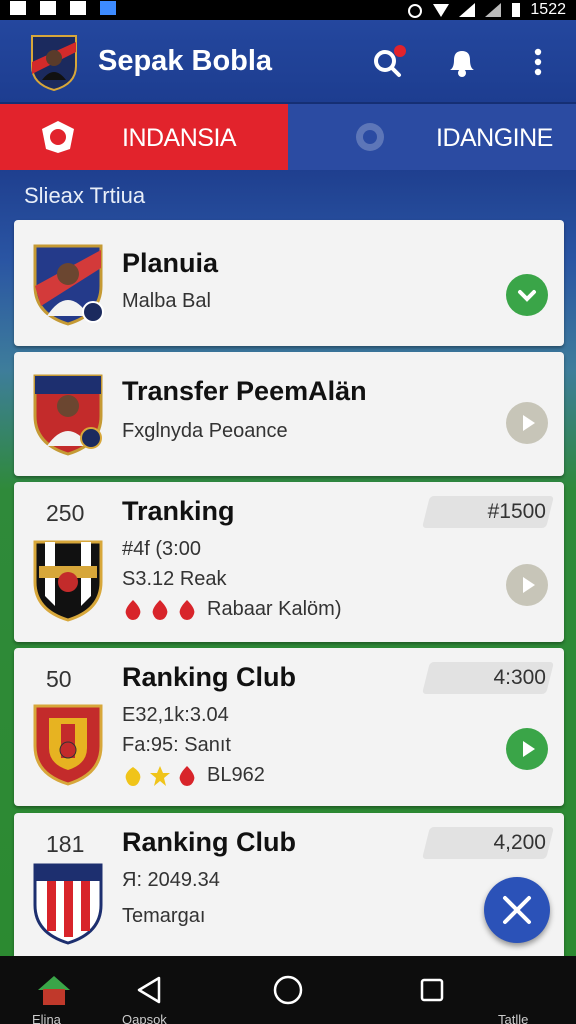 This screenshot has height=1024, width=576. I want to click on system-nav-bar: Elina Qapsok Tatlle, so click(288, 990).